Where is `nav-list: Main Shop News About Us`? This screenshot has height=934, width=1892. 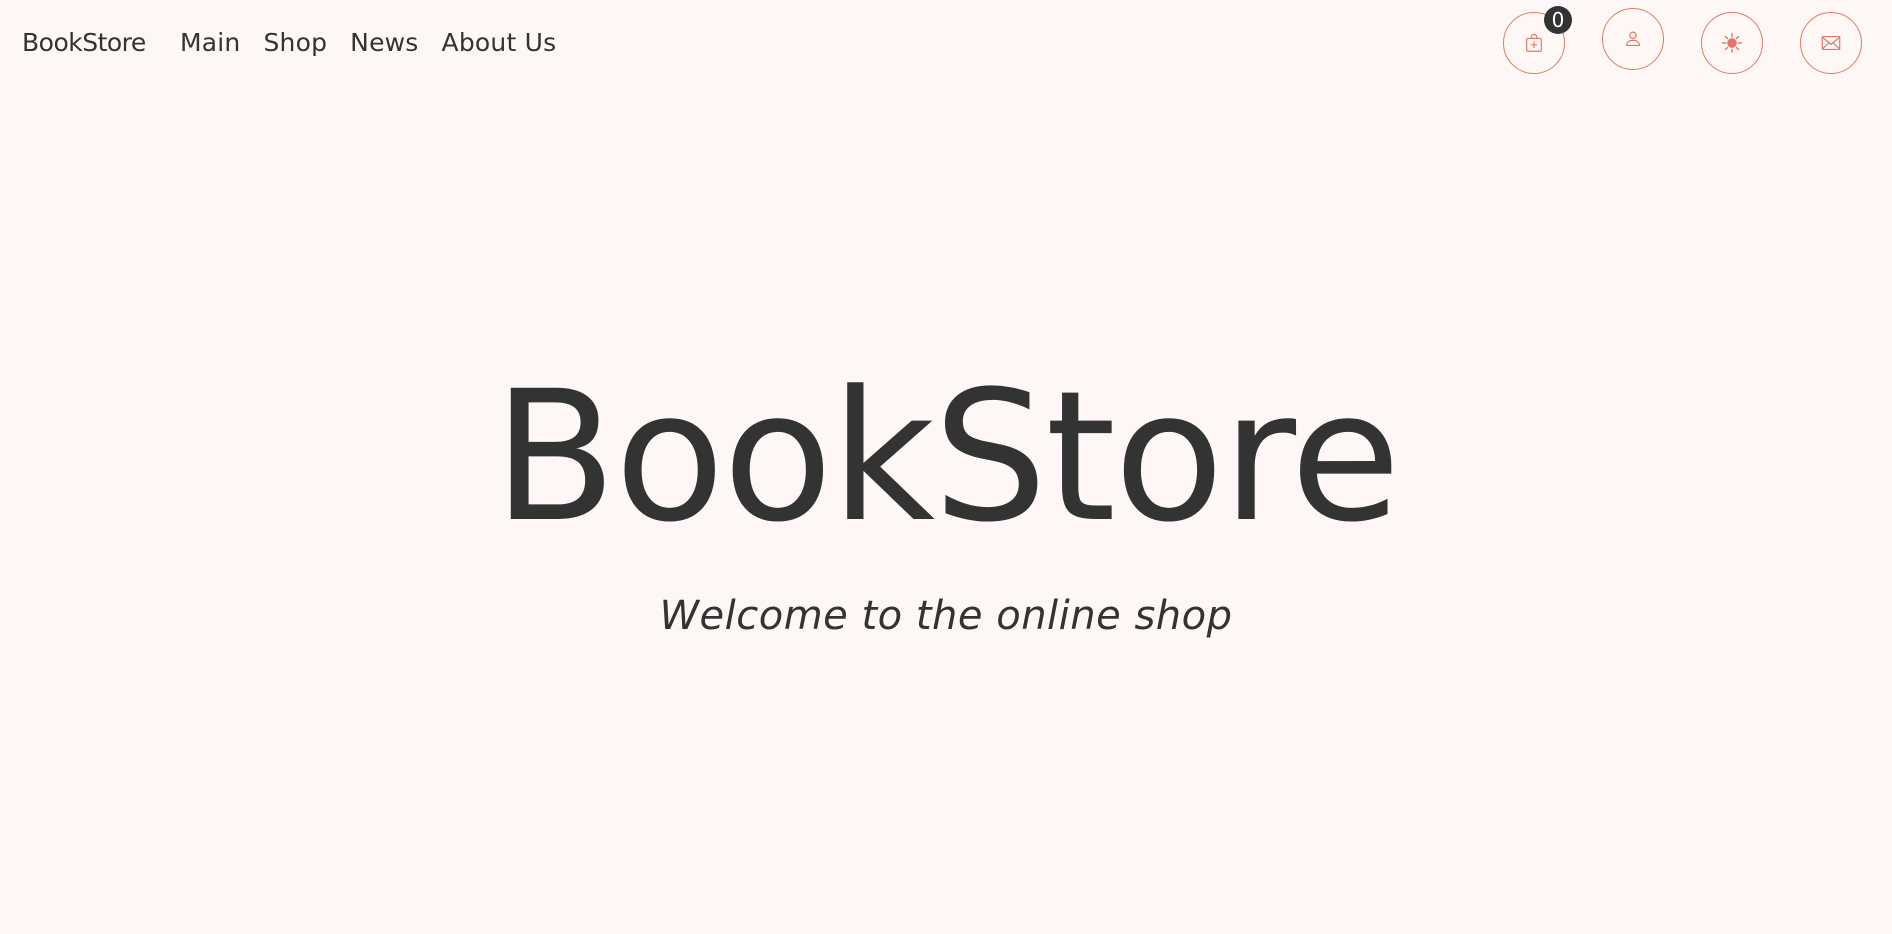
nav-list: Main Shop News About Us is located at coordinates (379, 43).